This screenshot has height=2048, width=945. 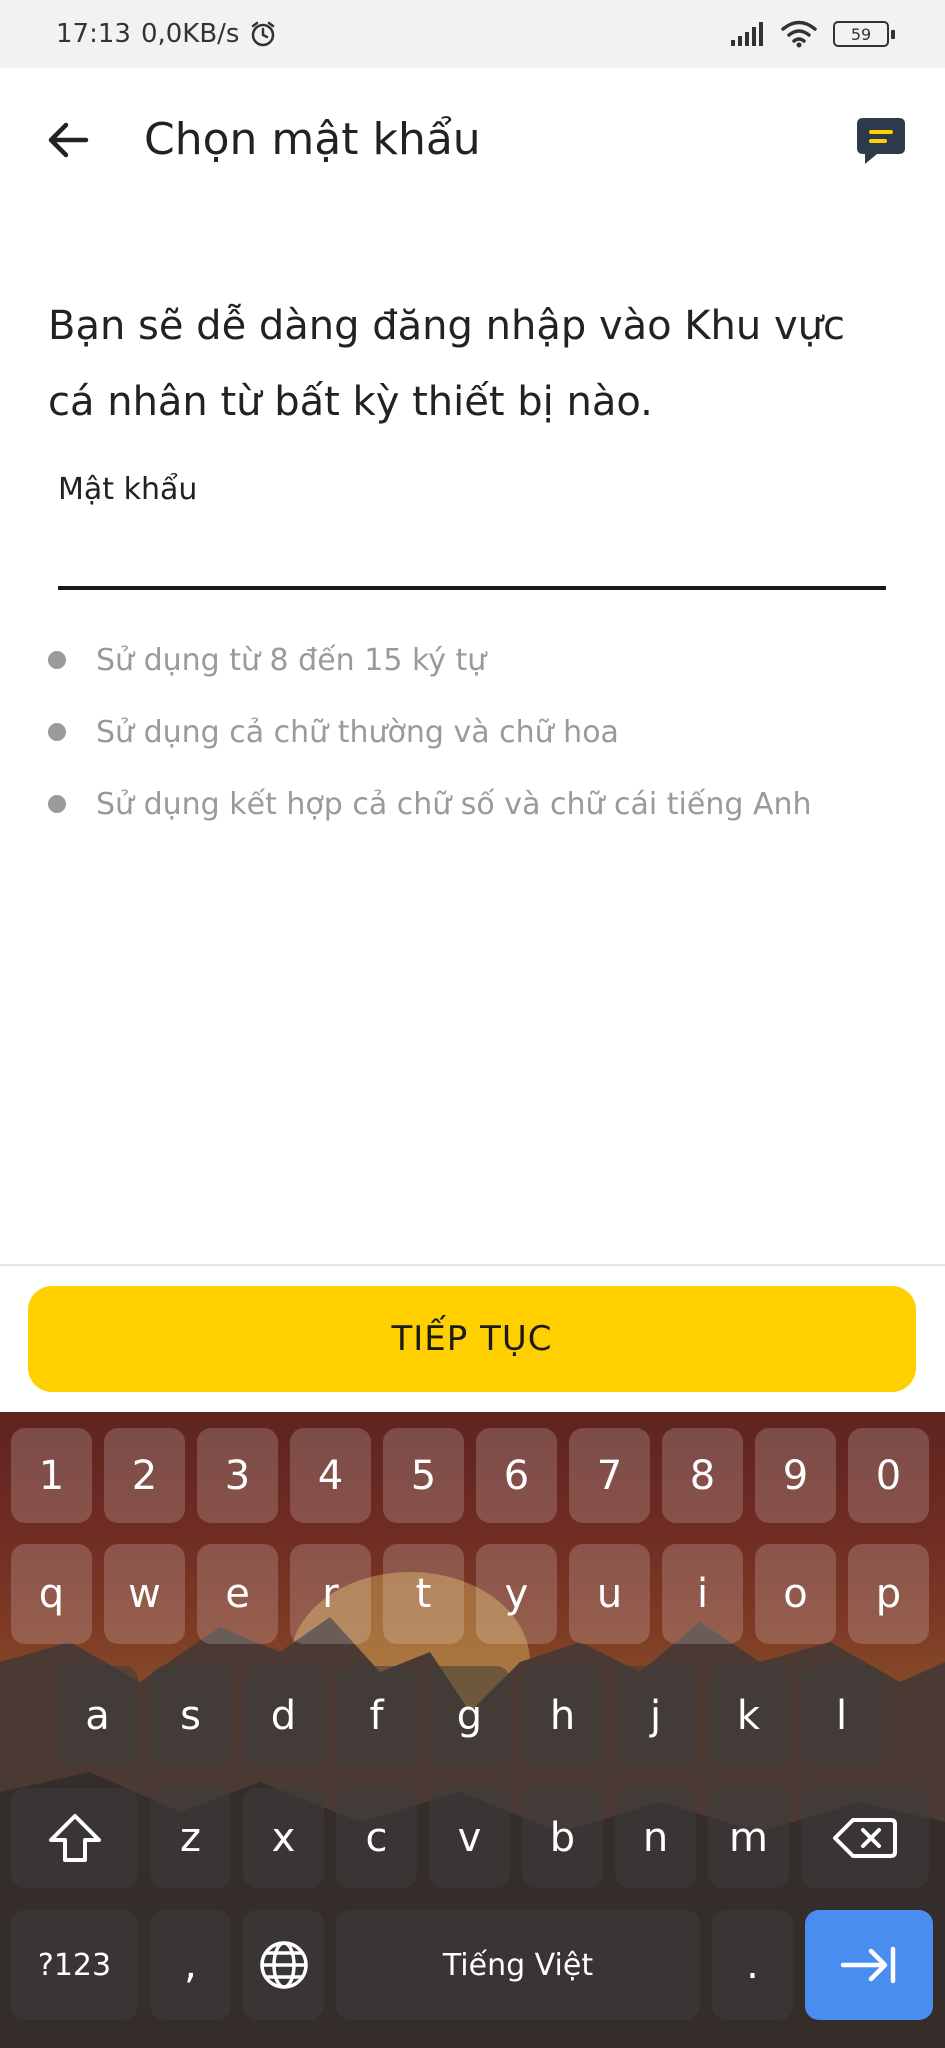 What do you see at coordinates (237, 1475) in the screenshot?
I see `key-3: 3` at bounding box center [237, 1475].